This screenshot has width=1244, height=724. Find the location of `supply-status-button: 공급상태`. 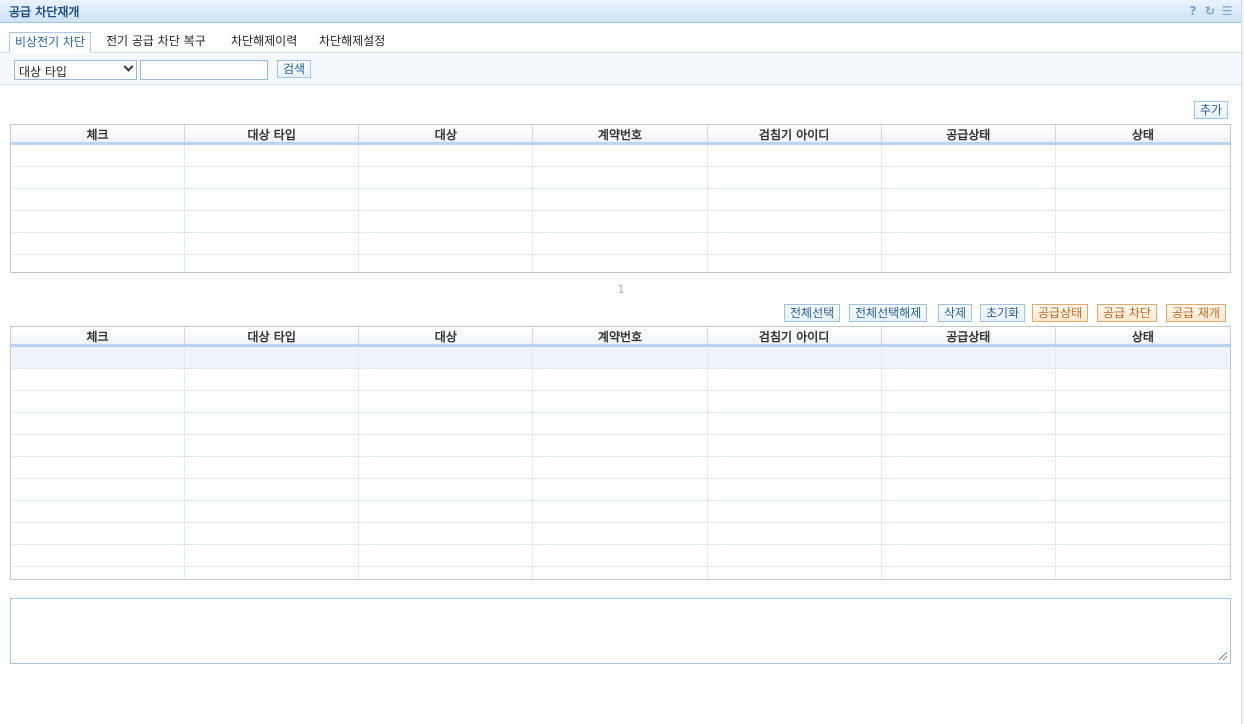

supply-status-button: 공급상태 is located at coordinates (1060, 313).